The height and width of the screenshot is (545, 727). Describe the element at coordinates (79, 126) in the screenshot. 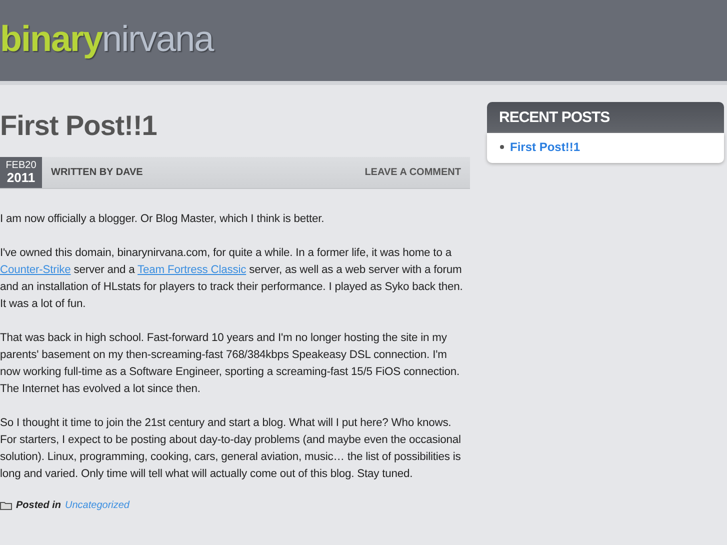

I see `post-title: First Post!!1` at that location.